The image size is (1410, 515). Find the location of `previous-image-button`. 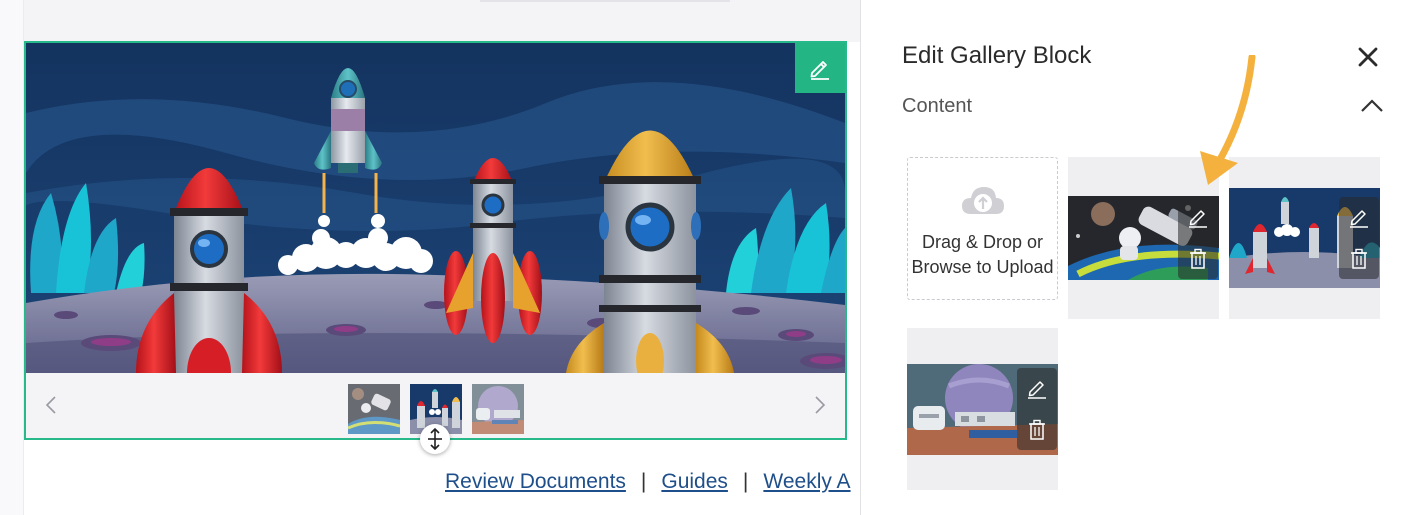

previous-image-button is located at coordinates (51, 405).